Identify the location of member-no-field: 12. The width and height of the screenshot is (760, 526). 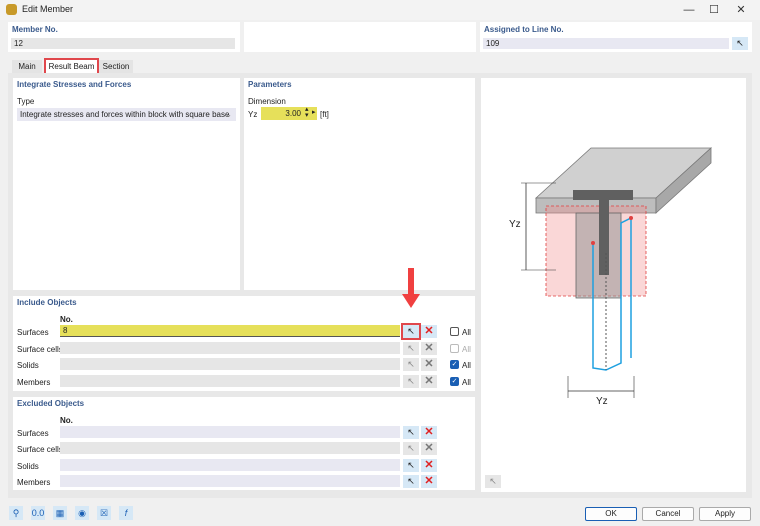
(123, 43).